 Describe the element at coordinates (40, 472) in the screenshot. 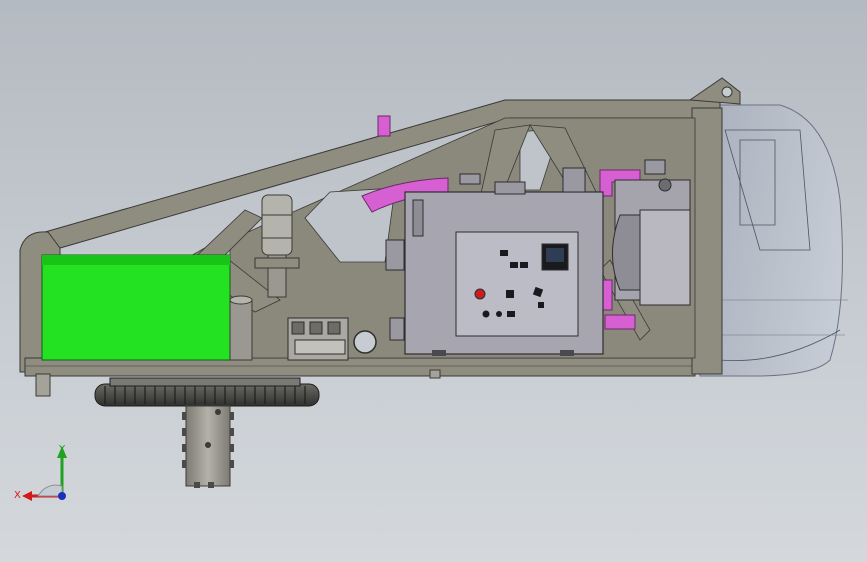

I see `coordinate-triad: Y X` at that location.